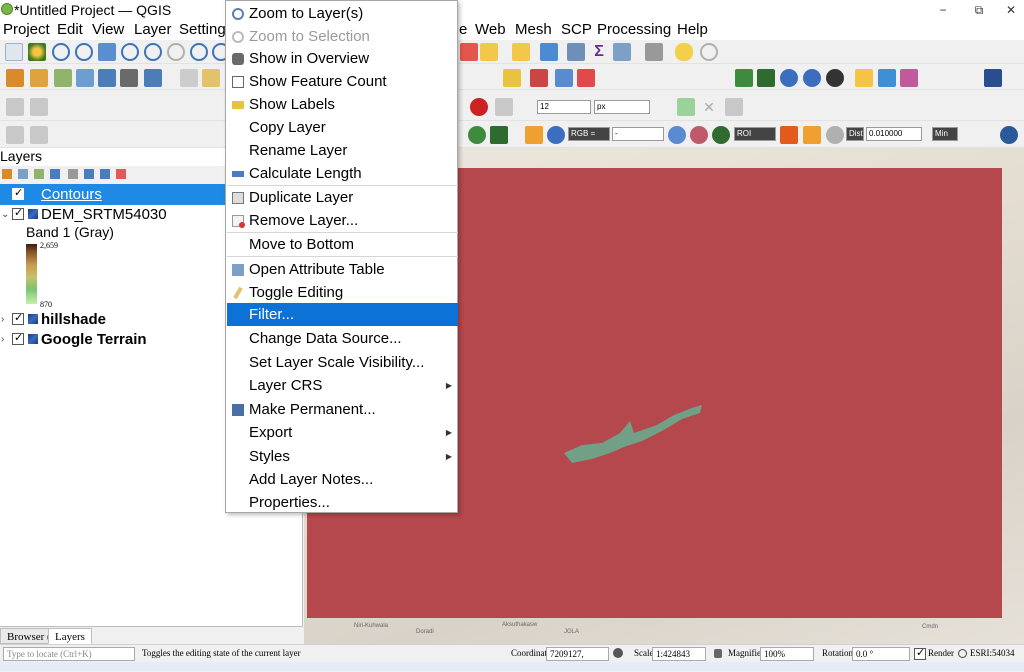 The width and height of the screenshot is (1024, 672). Describe the element at coordinates (105, 174) in the screenshot. I see `collapse-all-icon` at that location.